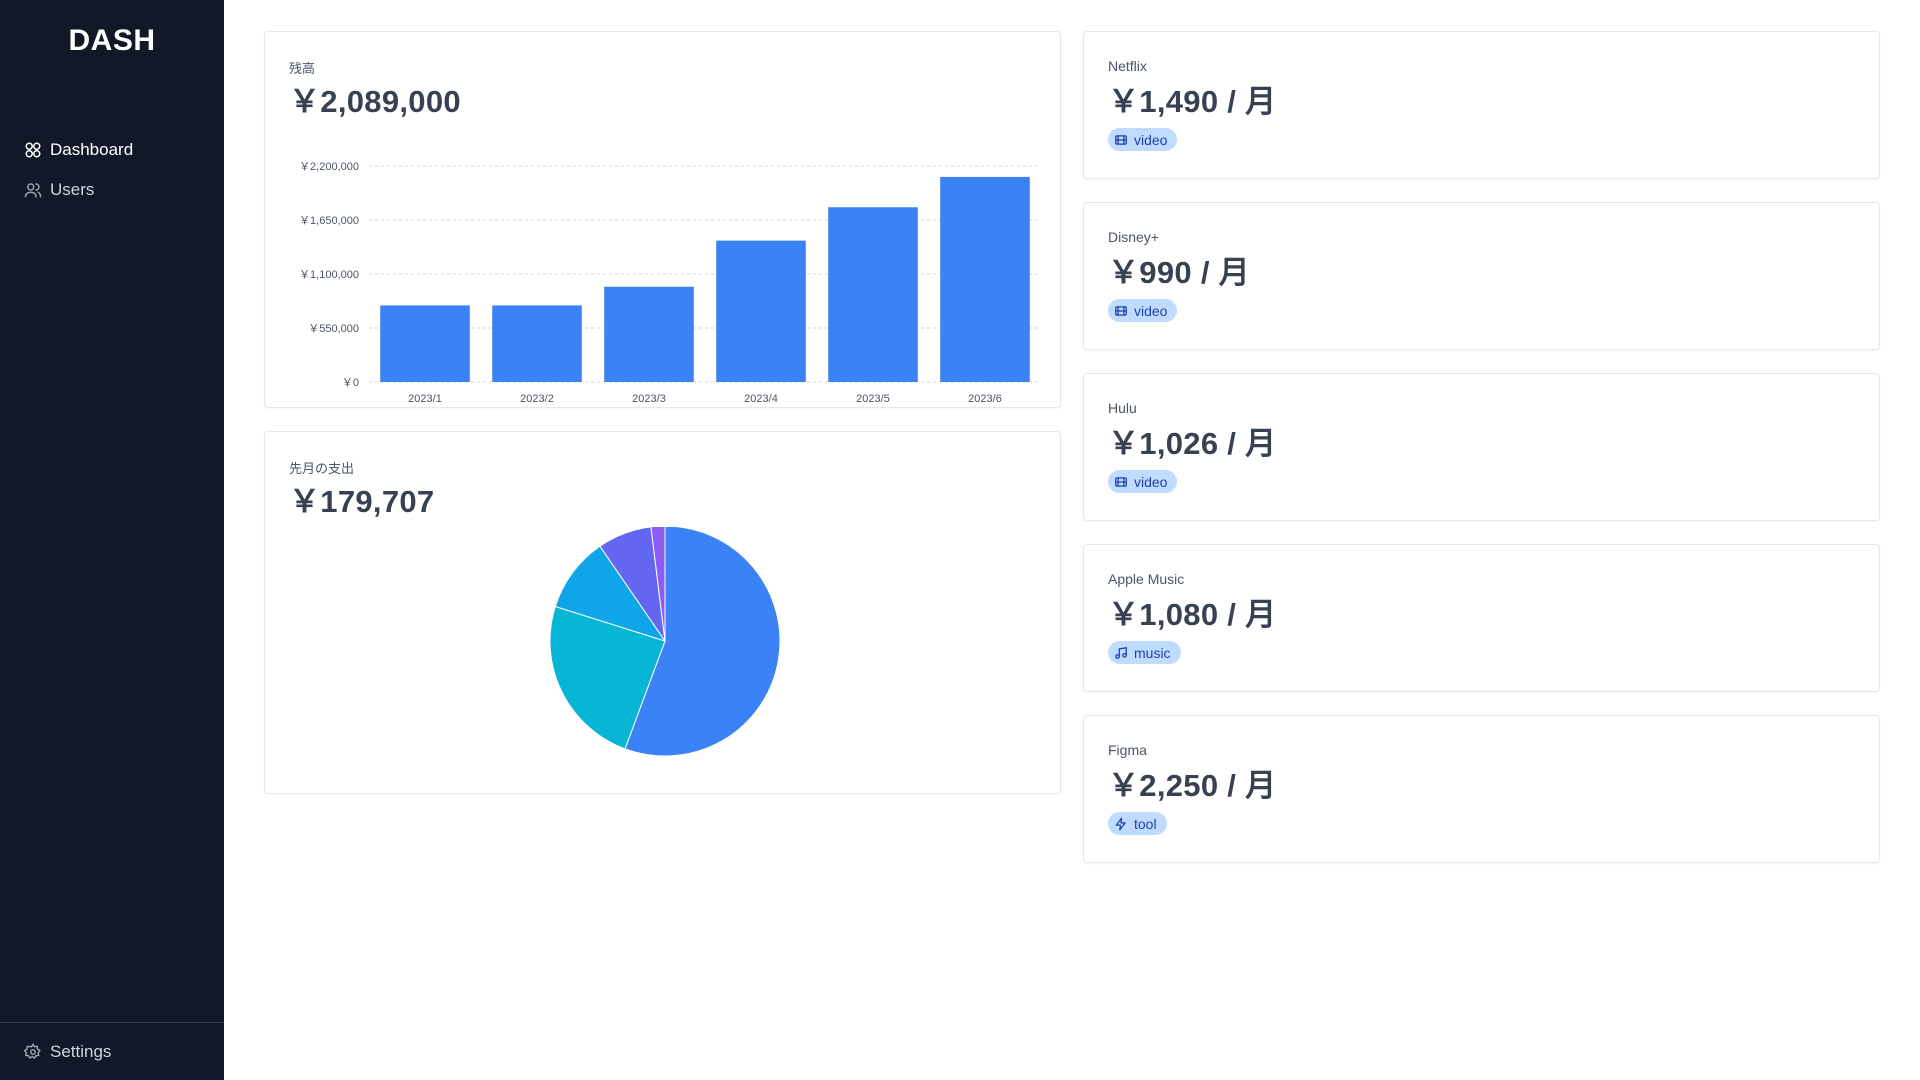 The height and width of the screenshot is (1080, 1920). What do you see at coordinates (985, 397) in the screenshot?
I see `x-tick-label: 2023/6` at bounding box center [985, 397].